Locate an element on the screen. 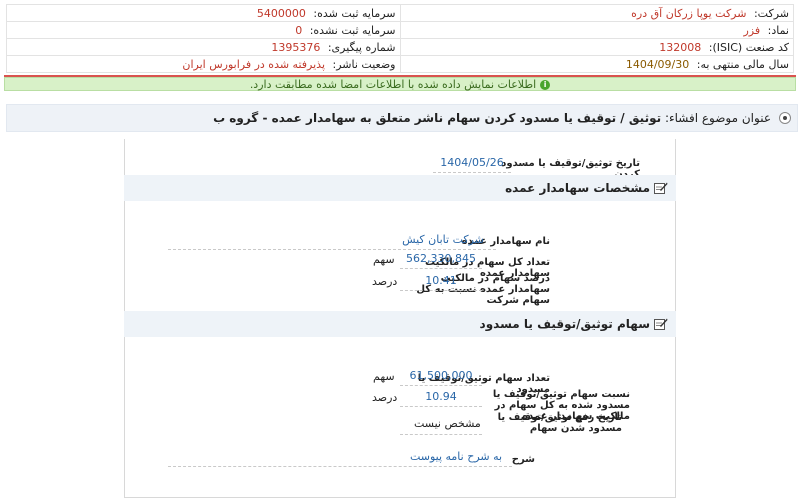  description-underline is located at coordinates (340, 466).